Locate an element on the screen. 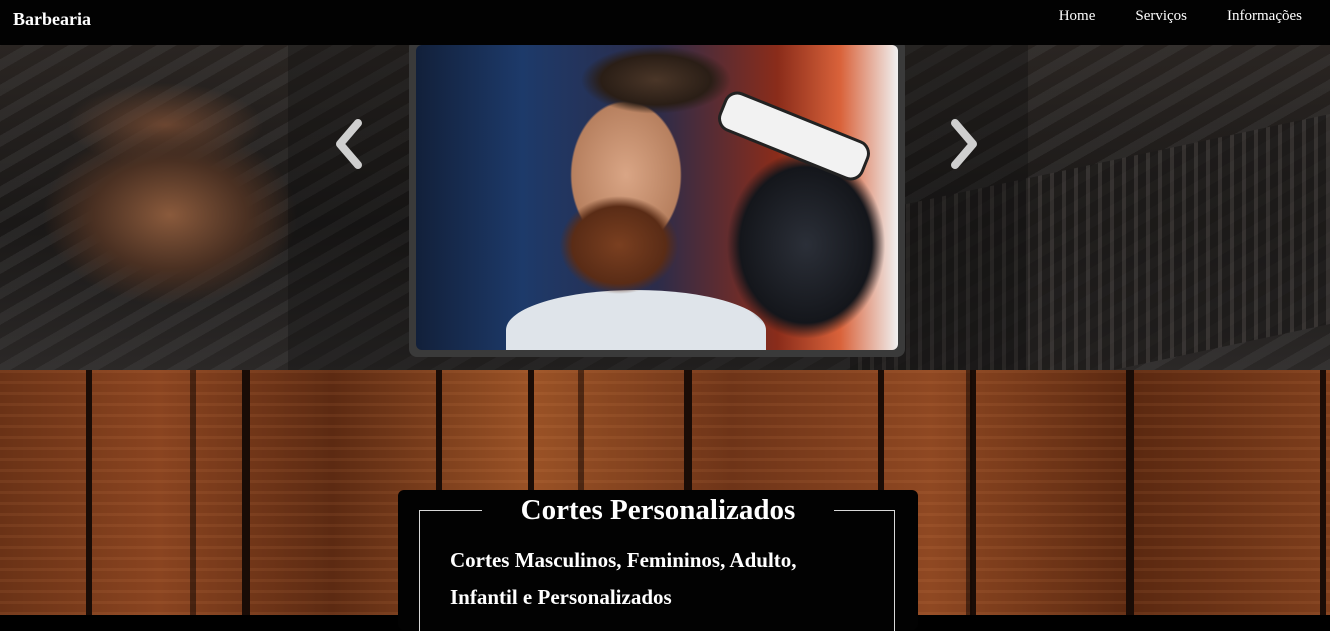 This screenshot has width=1330, height=631. carousel-prev-button is located at coordinates (349, 144).